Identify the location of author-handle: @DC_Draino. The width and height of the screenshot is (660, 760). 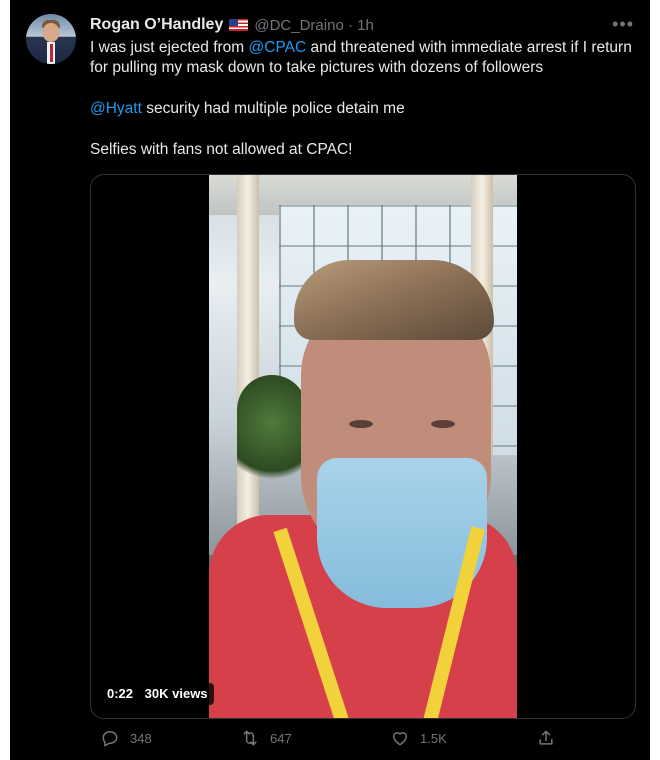
(298, 25).